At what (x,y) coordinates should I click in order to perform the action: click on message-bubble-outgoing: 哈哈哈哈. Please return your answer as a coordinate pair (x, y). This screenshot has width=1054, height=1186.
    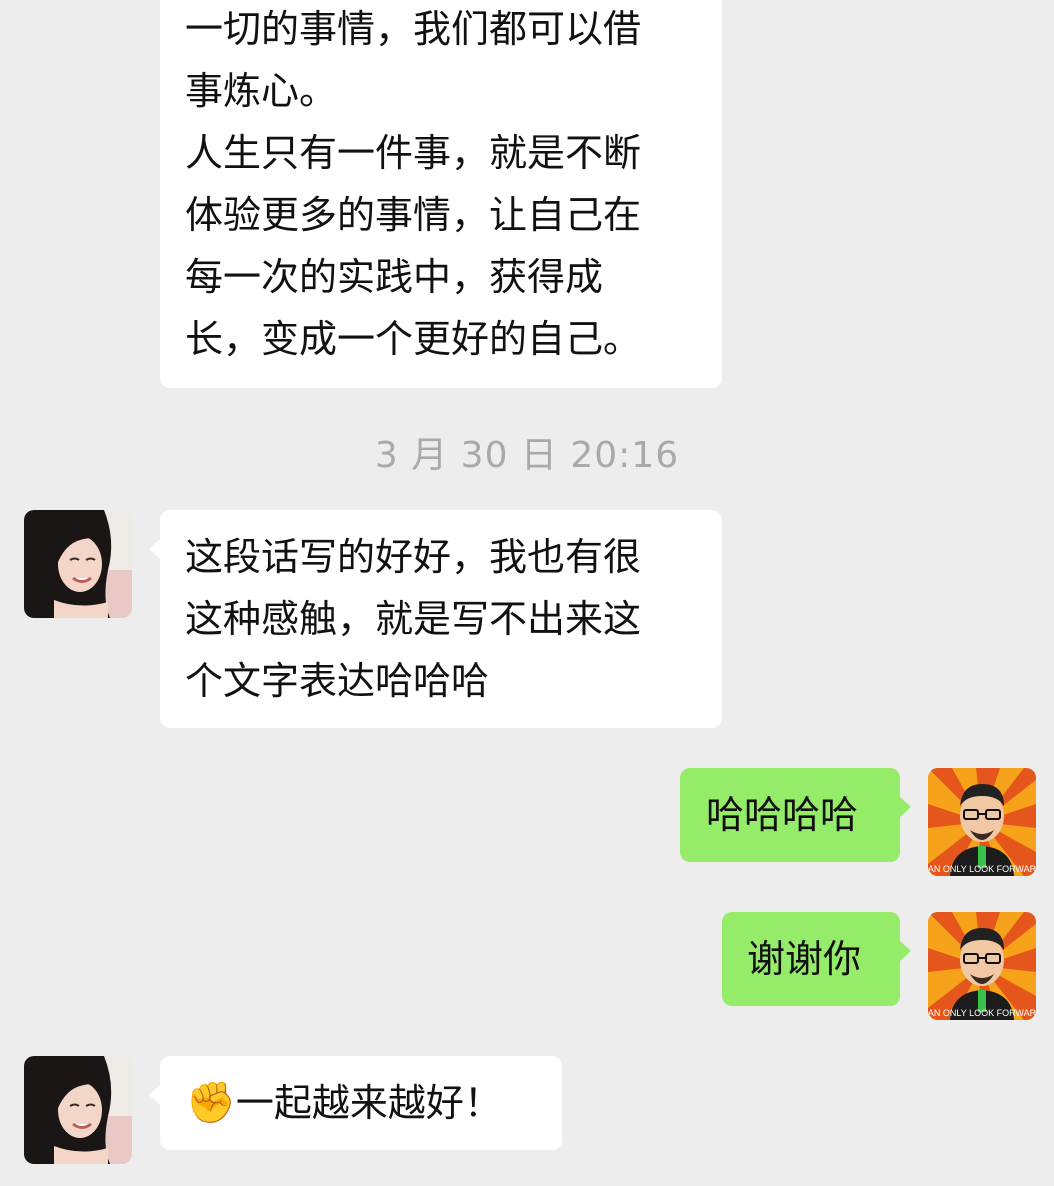
    Looking at the image, I should click on (795, 815).